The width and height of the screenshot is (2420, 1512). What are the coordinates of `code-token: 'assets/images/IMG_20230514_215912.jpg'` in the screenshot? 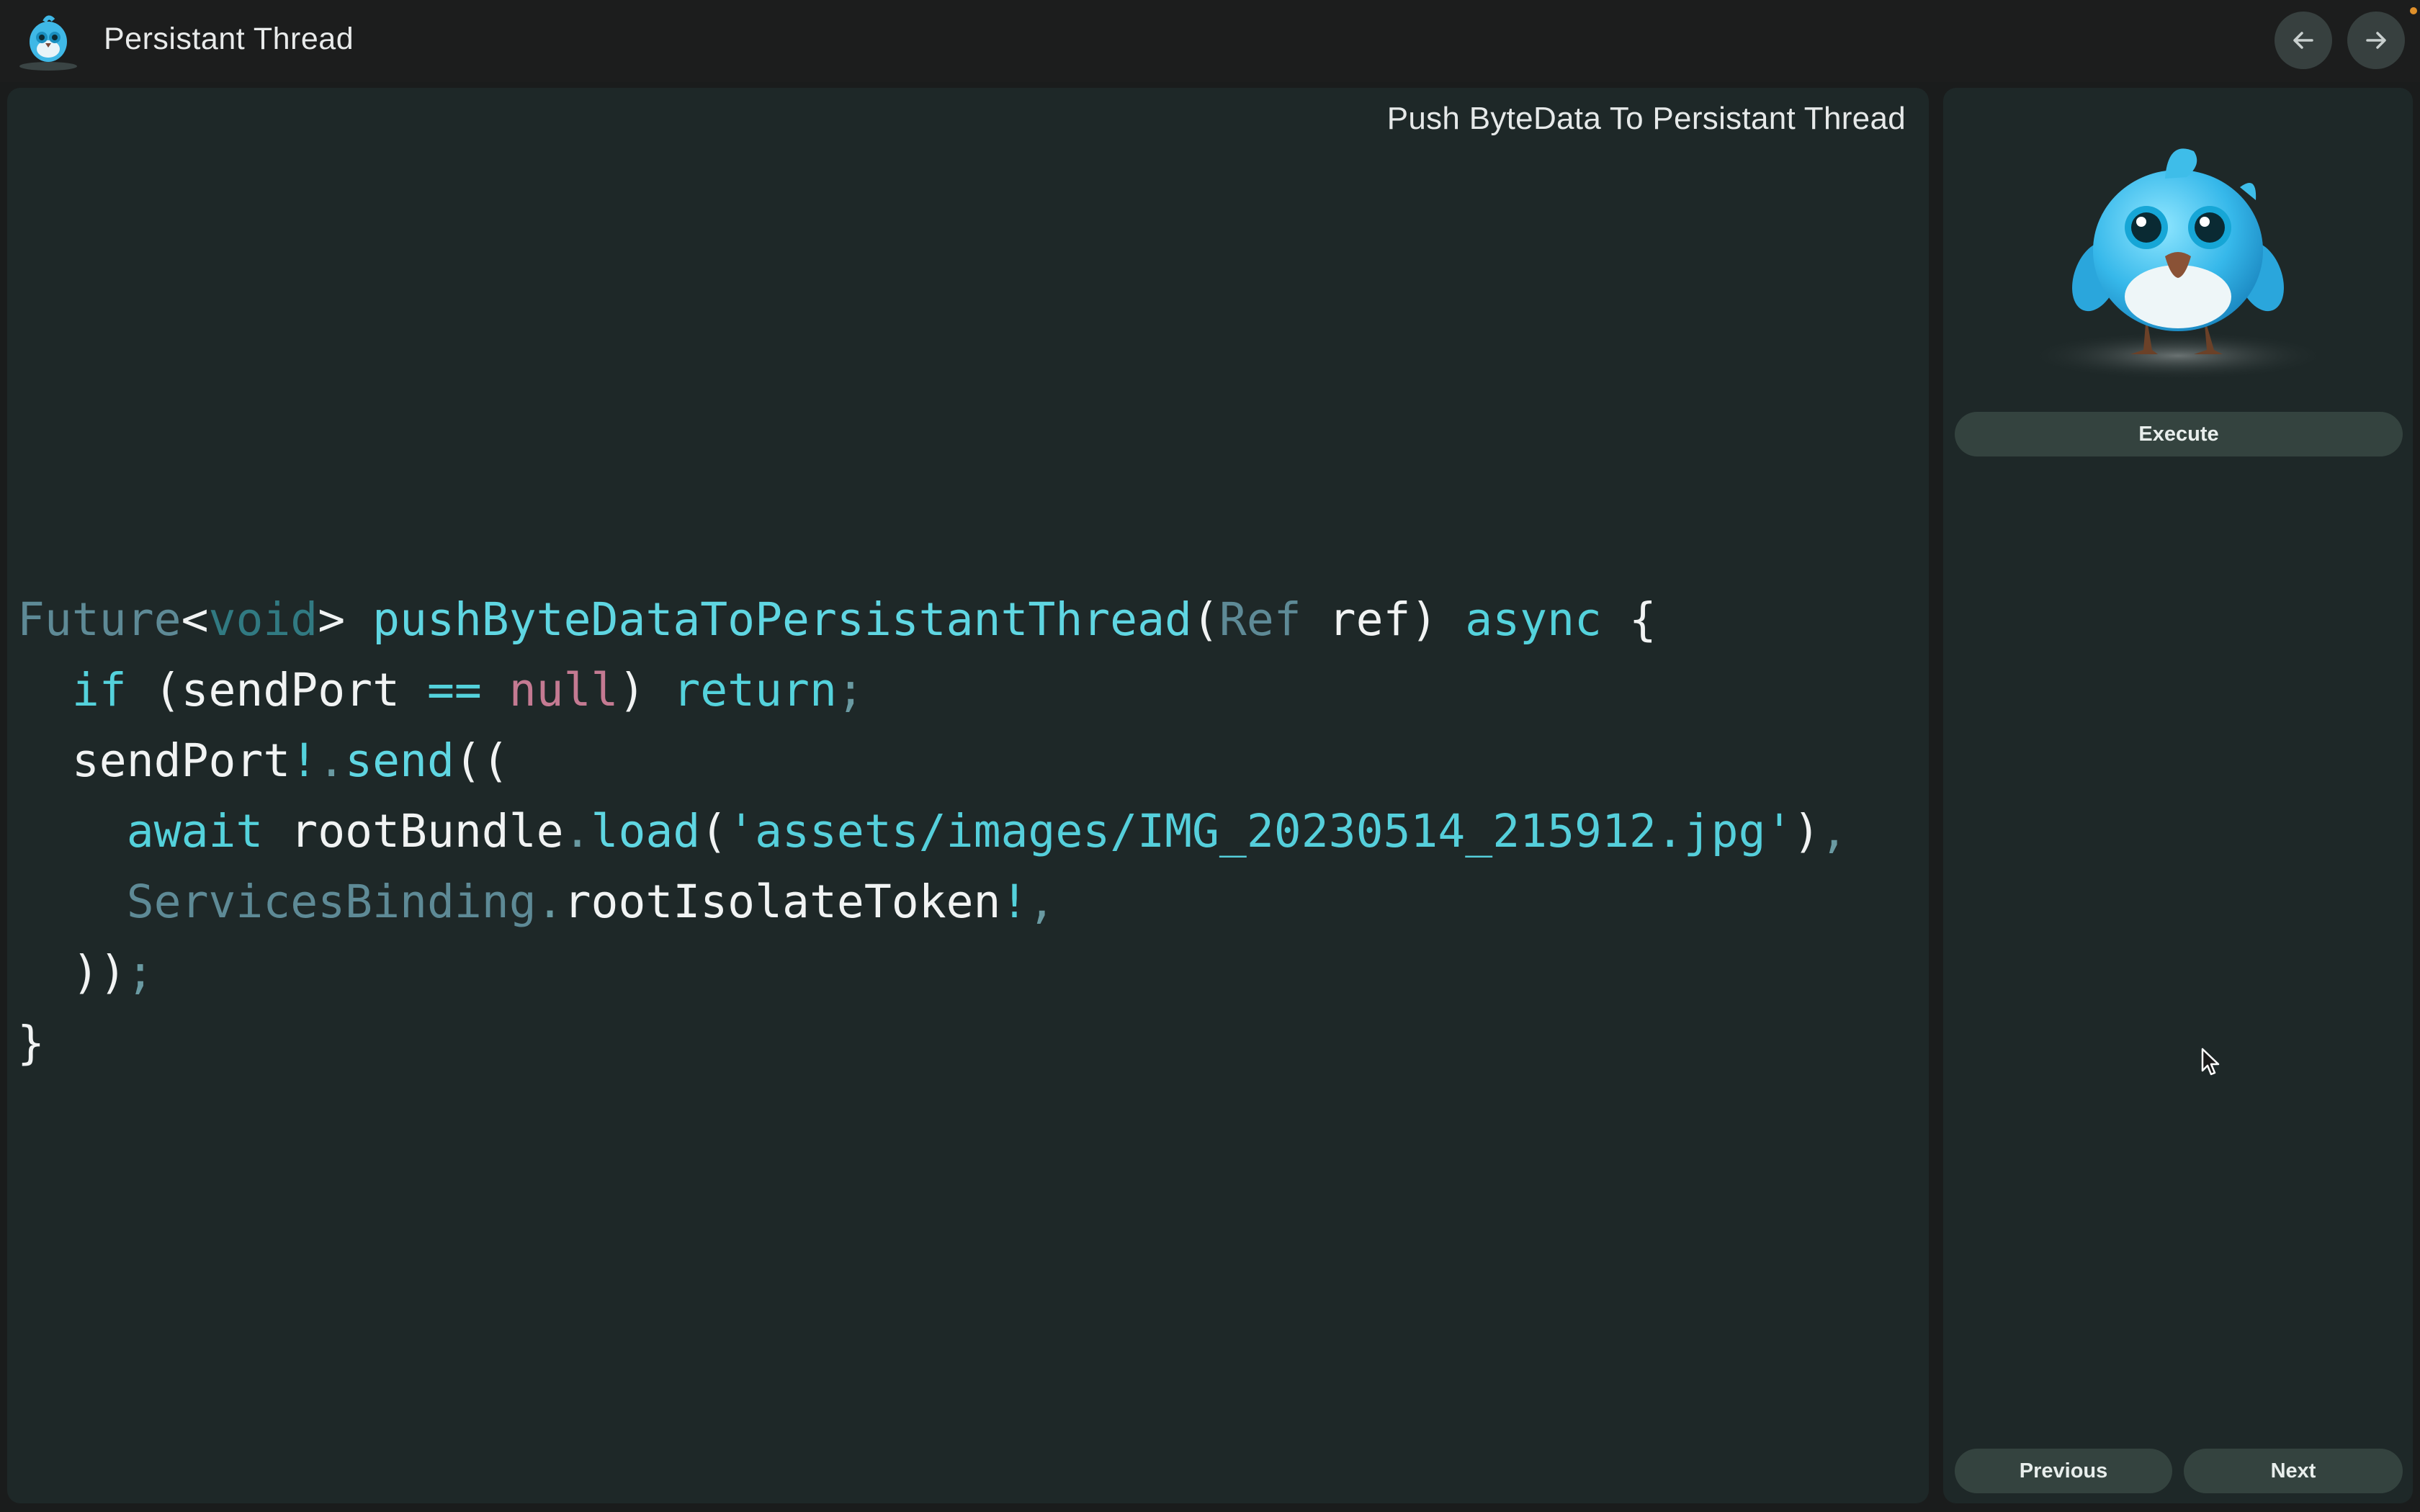 It's located at (1260, 831).